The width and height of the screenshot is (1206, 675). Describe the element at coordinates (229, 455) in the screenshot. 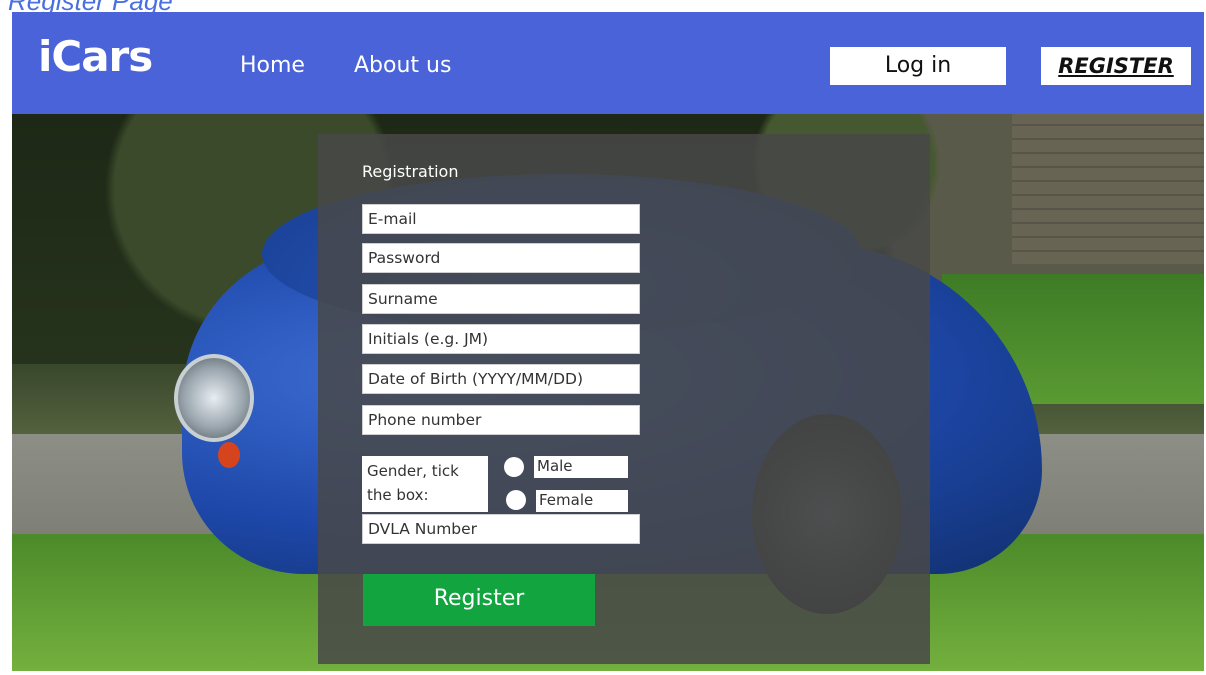

I see `car-indicator` at that location.